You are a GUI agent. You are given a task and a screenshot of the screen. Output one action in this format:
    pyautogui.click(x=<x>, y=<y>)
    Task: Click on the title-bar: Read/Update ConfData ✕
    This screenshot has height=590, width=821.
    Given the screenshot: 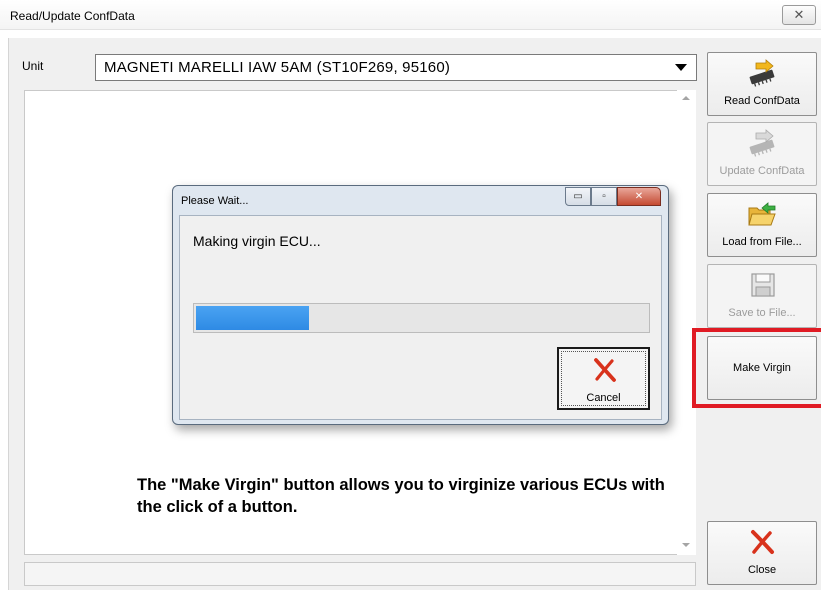 What is the action you would take?
    pyautogui.click(x=410, y=15)
    